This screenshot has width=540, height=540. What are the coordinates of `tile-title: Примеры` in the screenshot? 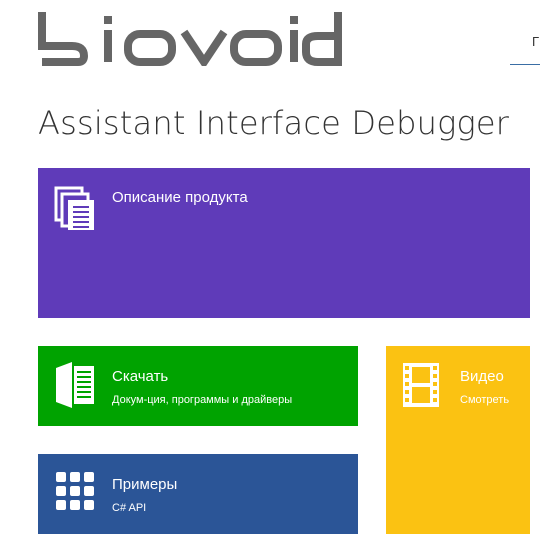 It's located at (145, 484).